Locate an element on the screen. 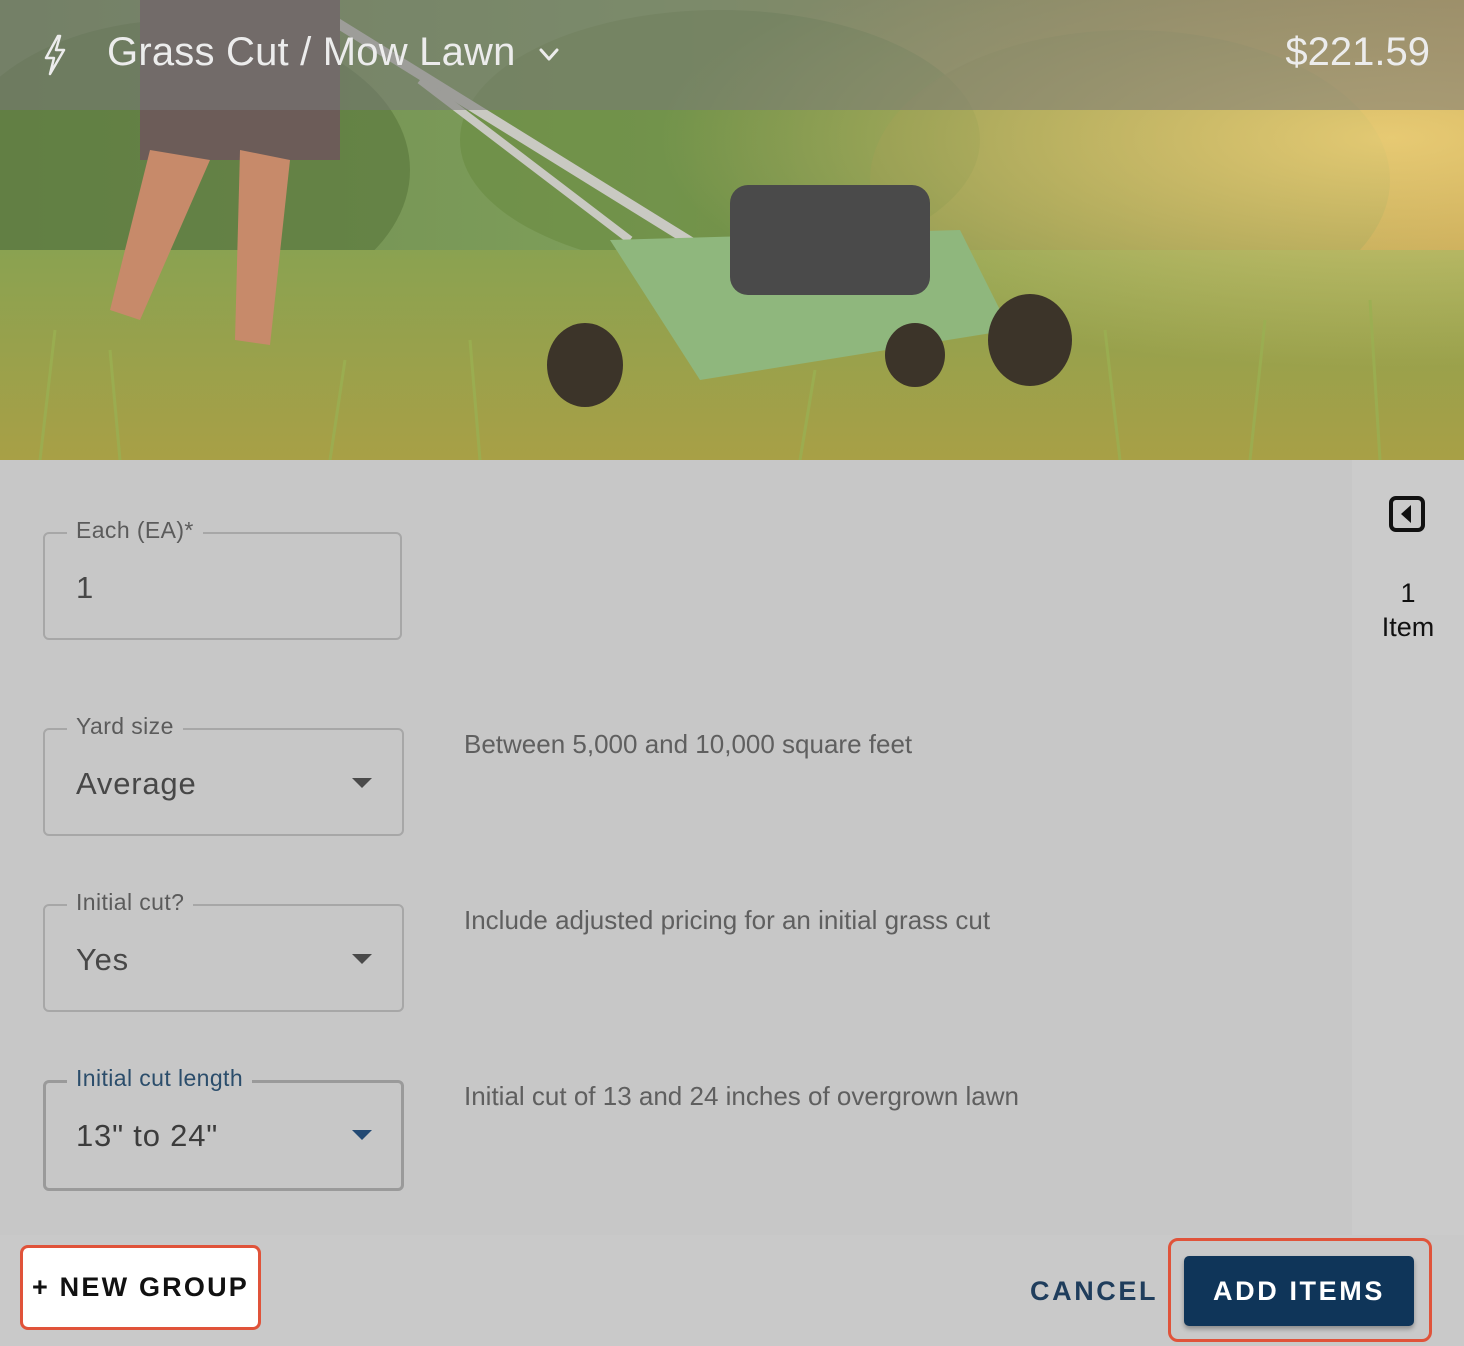 Image resolution: width=1464 pixels, height=1346 pixels. dialog-footer: + NEW GROUP CANCEL ADD ITEMS is located at coordinates (732, 1290).